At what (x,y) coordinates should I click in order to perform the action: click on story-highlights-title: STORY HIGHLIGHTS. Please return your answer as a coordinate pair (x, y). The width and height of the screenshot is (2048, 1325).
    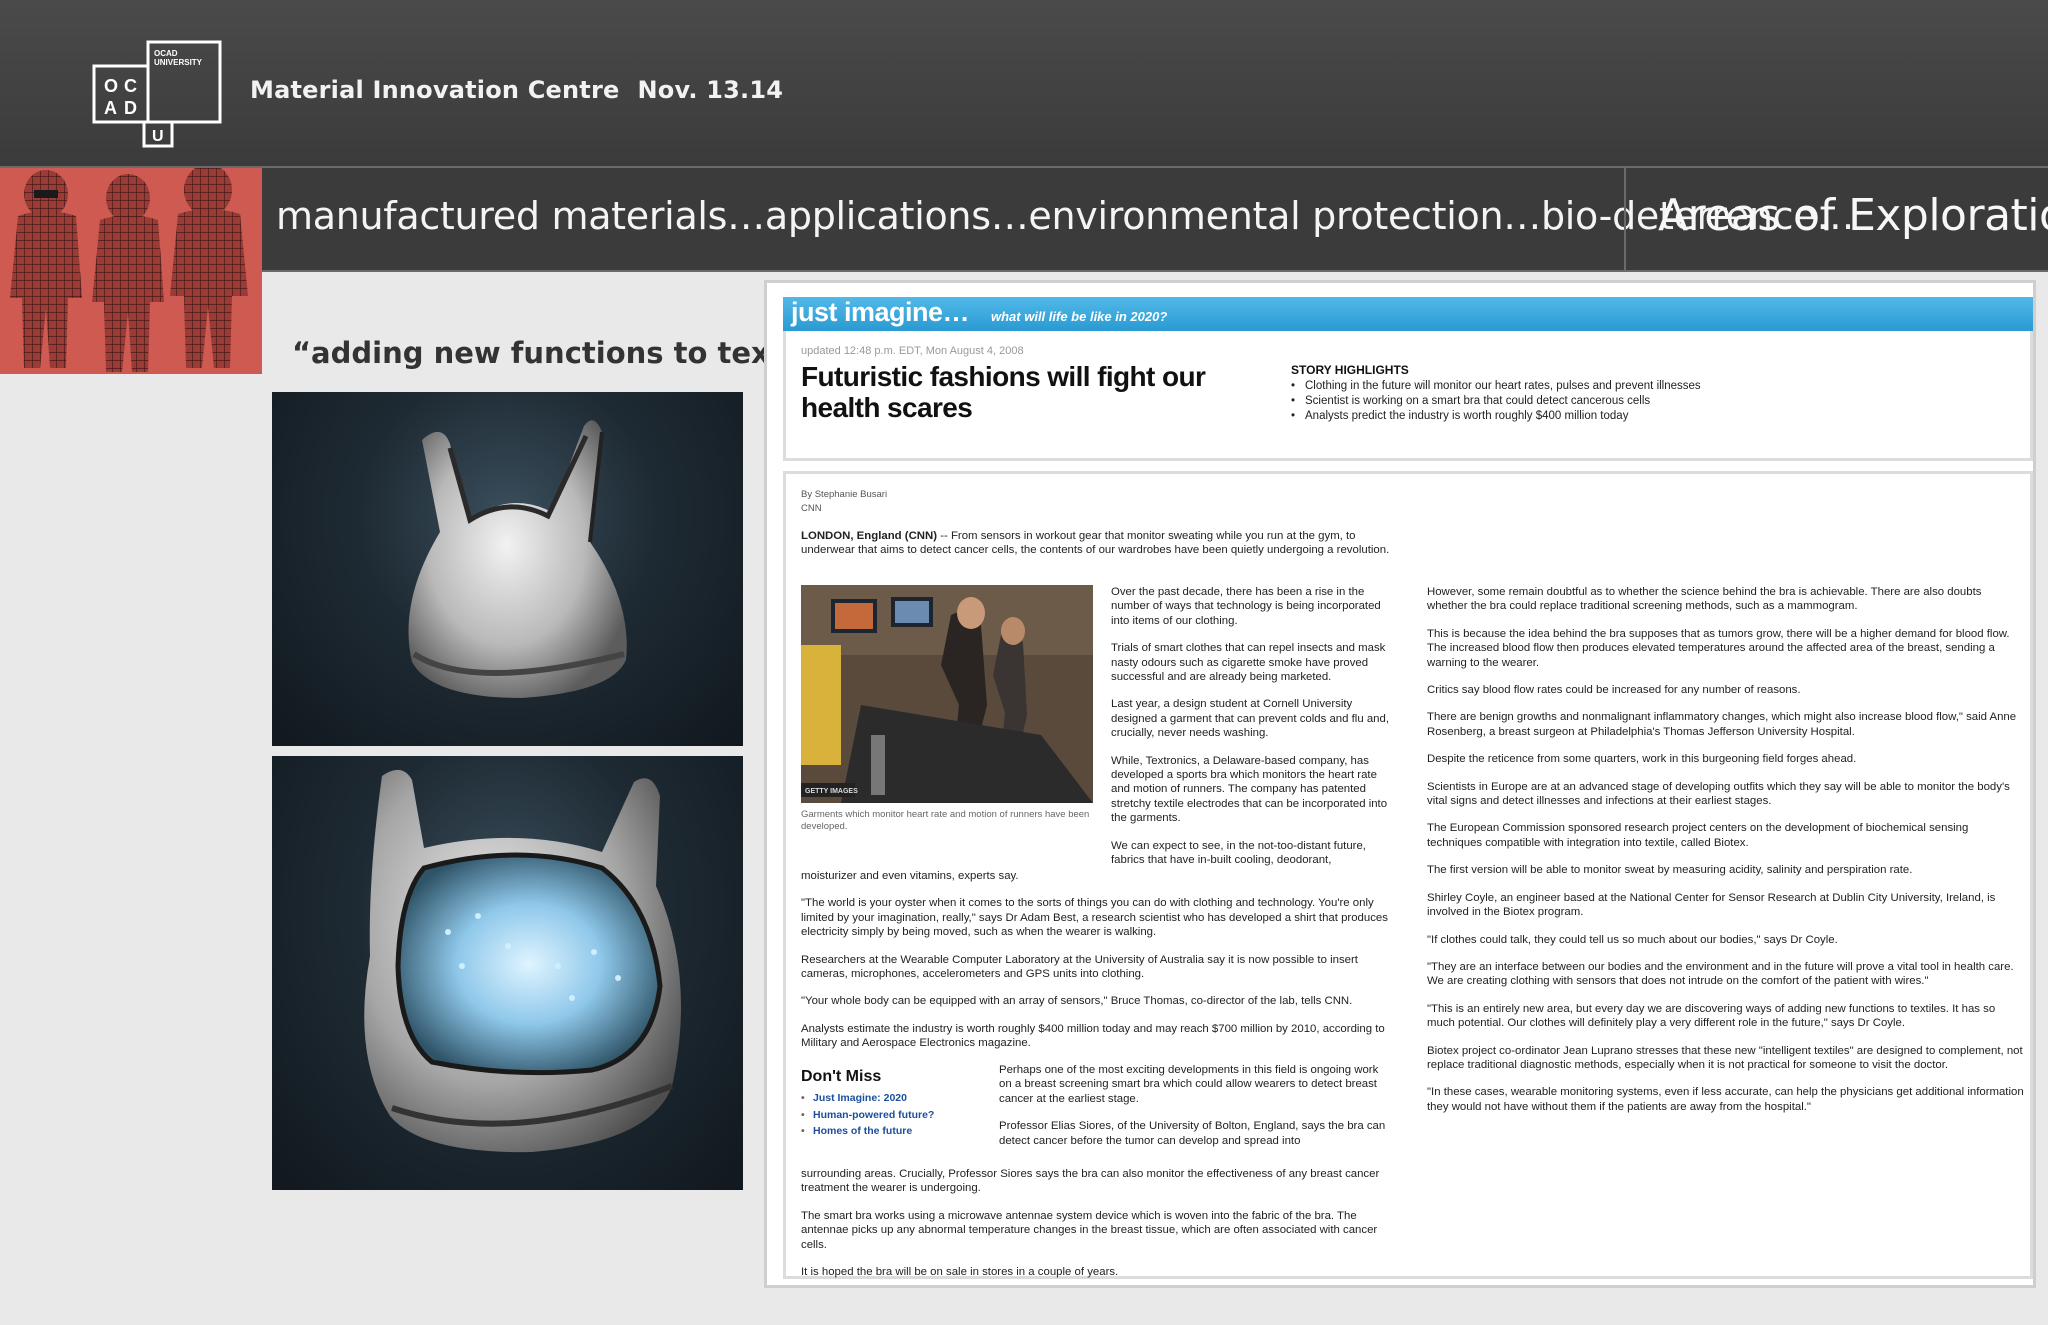
    Looking at the image, I should click on (1350, 370).